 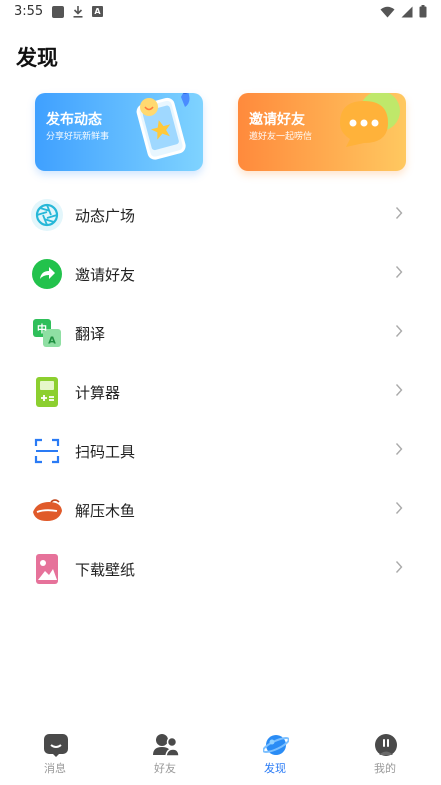 I want to click on page-title: 发现, so click(x=37, y=58).